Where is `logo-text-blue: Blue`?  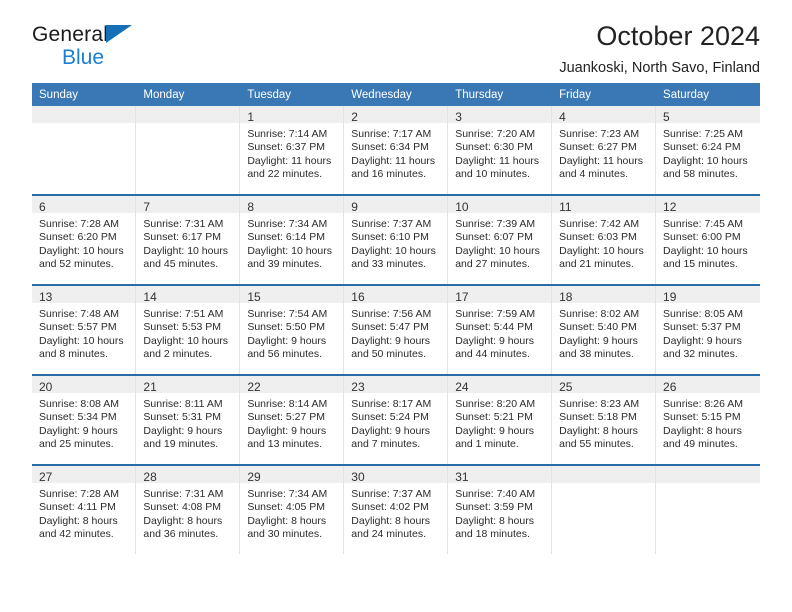 logo-text-blue: Blue is located at coordinates (83, 57).